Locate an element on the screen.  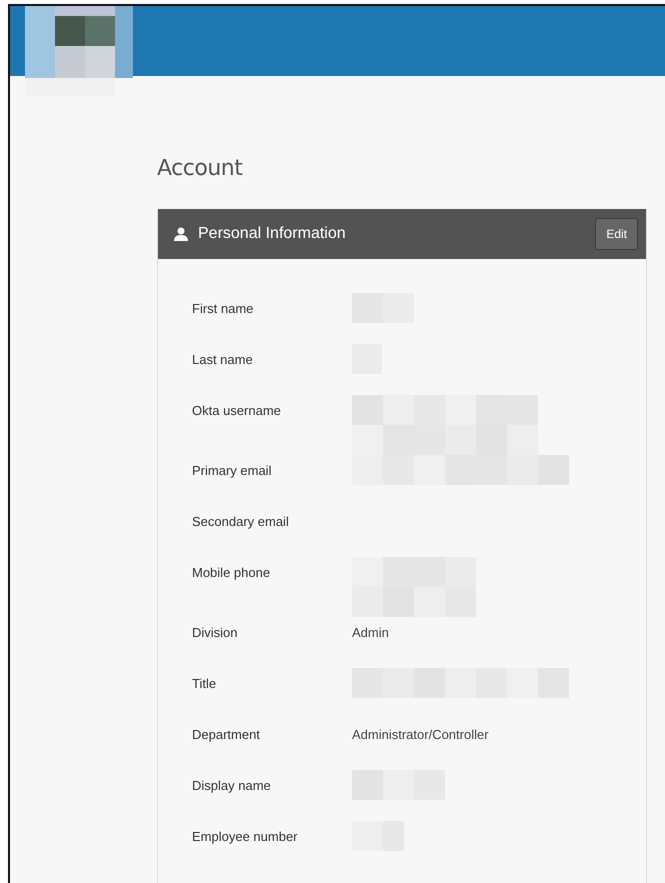
field-label: Last name is located at coordinates (223, 359).